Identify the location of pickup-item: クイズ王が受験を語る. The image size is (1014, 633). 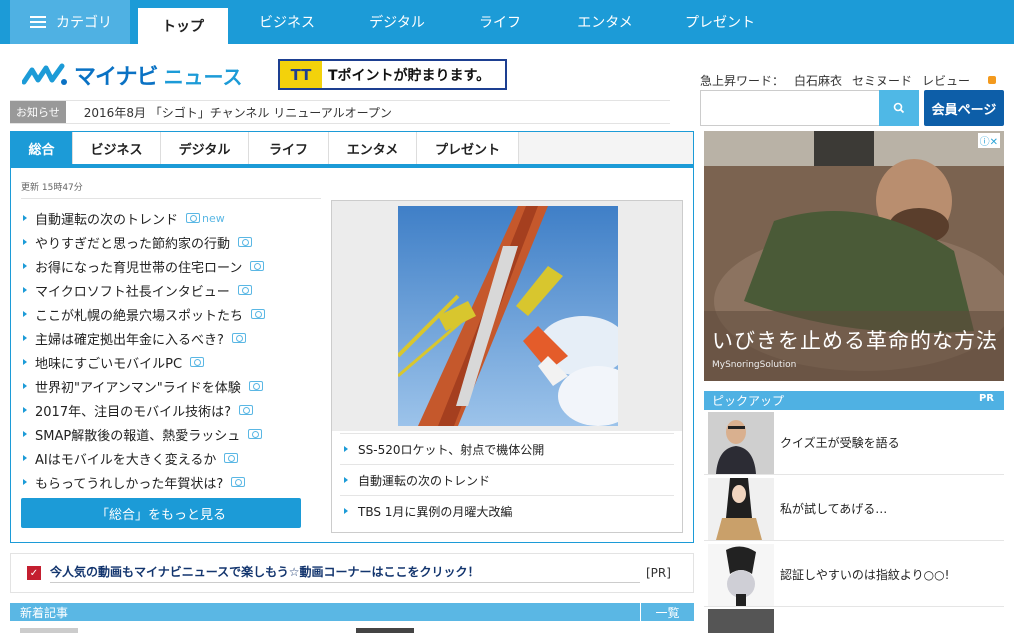
(854, 443).